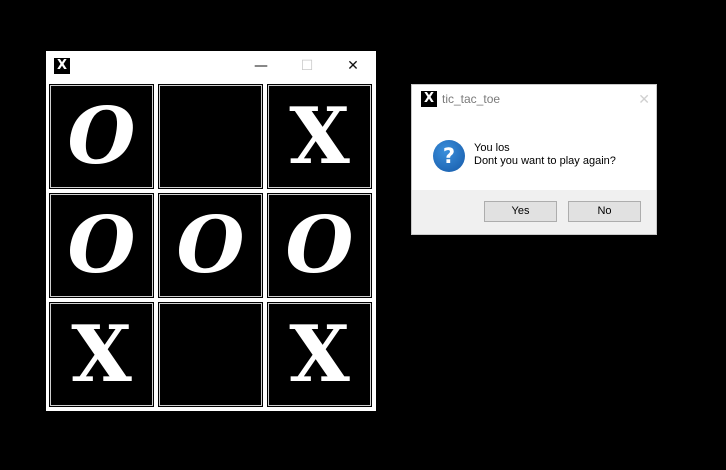 This screenshot has height=470, width=726. Describe the element at coordinates (319, 354) in the screenshot. I see `board-cell-9: X` at that location.